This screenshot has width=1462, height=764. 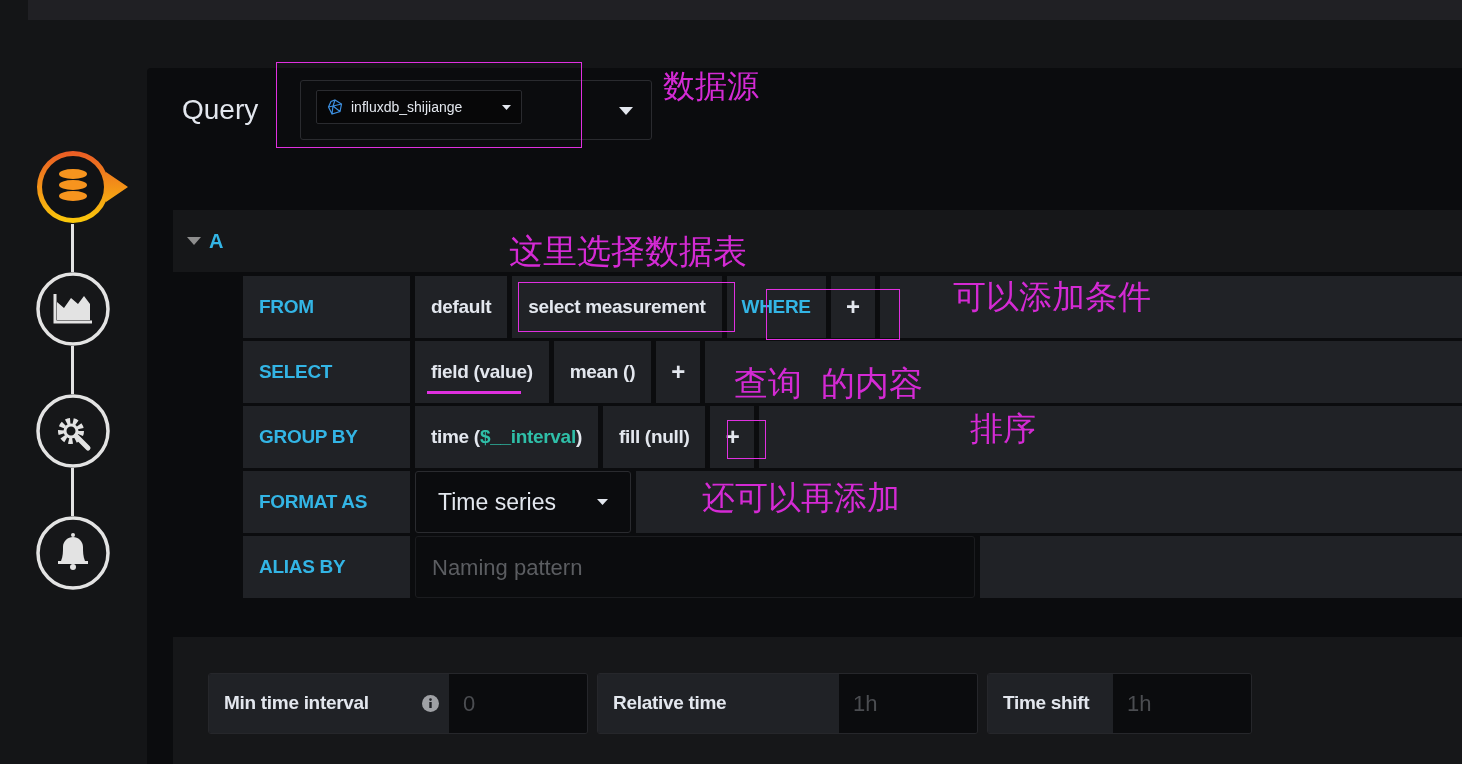 What do you see at coordinates (628, 251) in the screenshot?
I see `annotation-text: 这里选择数据表` at bounding box center [628, 251].